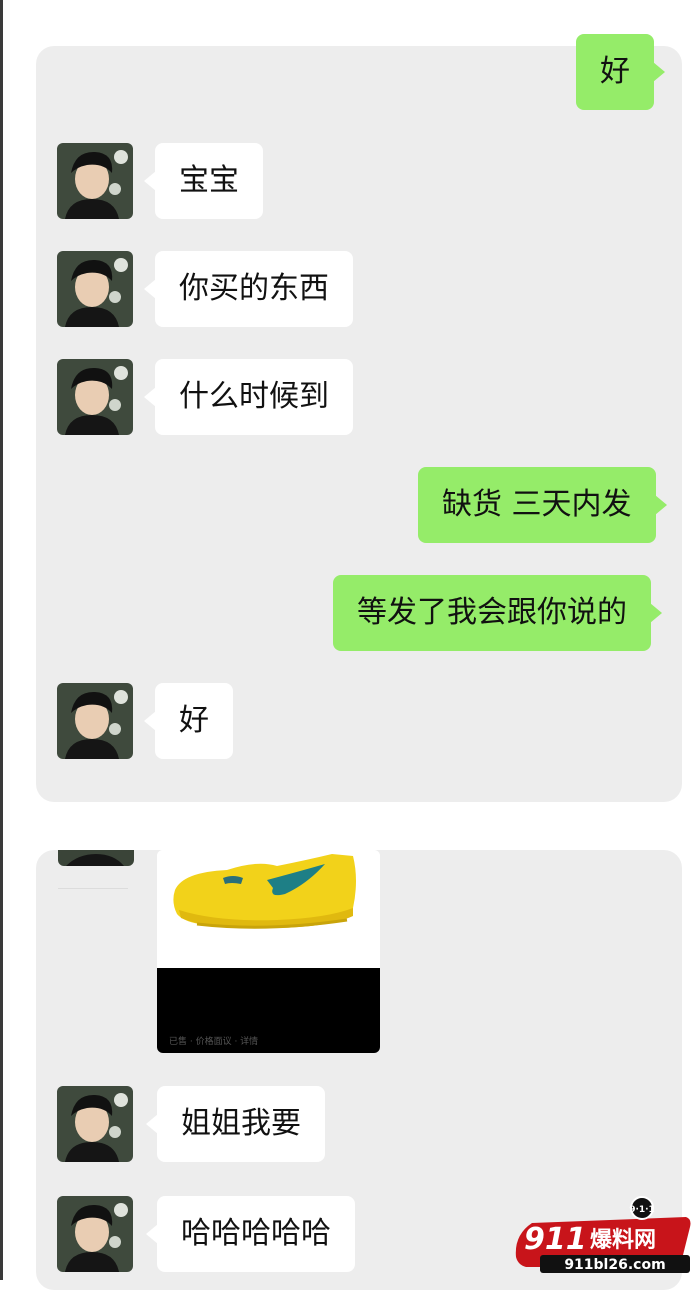  I want to click on message-bubble-received: 什么时候到, so click(248, 397).